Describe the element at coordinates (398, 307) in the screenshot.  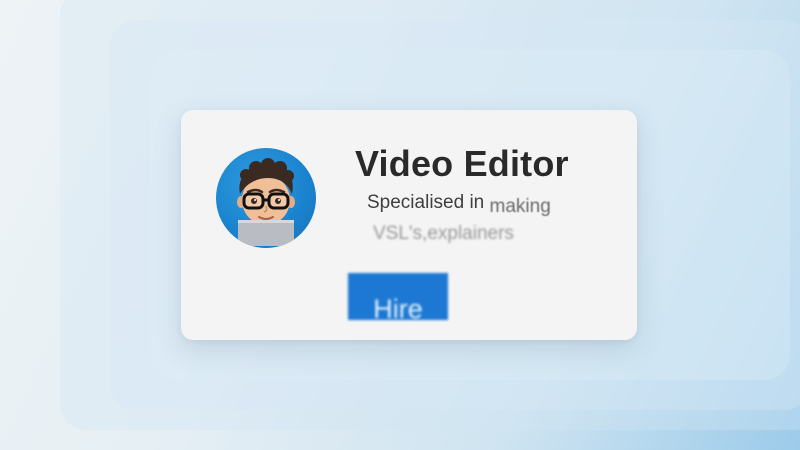
I see `hire-button-label: Hire` at that location.